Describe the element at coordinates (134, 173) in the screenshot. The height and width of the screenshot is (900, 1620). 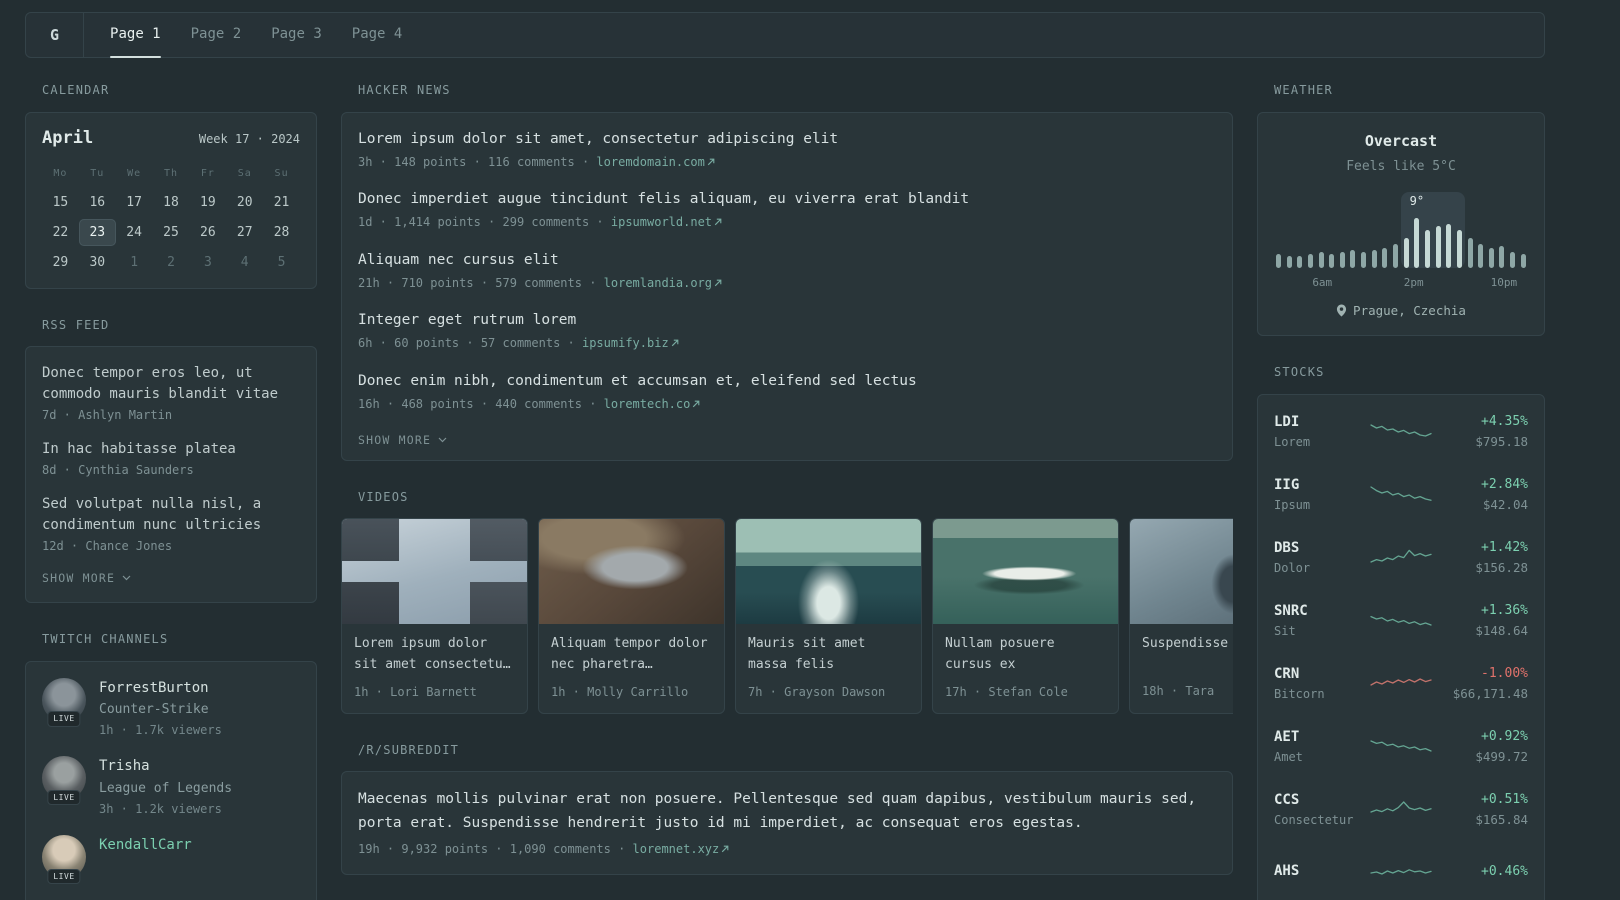
I see `calendar-weekday: We` at that location.